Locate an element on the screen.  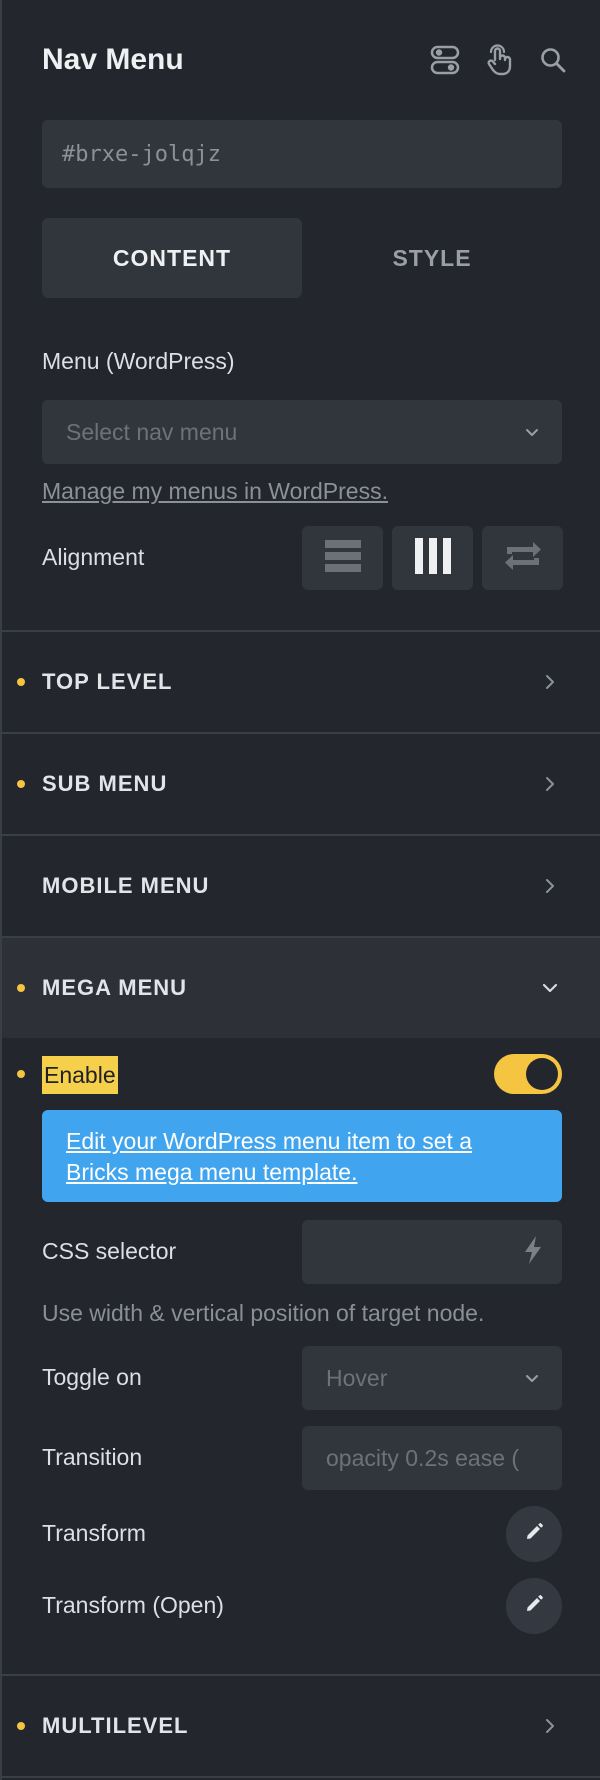
toggle-switch-icon is located at coordinates (445, 60).